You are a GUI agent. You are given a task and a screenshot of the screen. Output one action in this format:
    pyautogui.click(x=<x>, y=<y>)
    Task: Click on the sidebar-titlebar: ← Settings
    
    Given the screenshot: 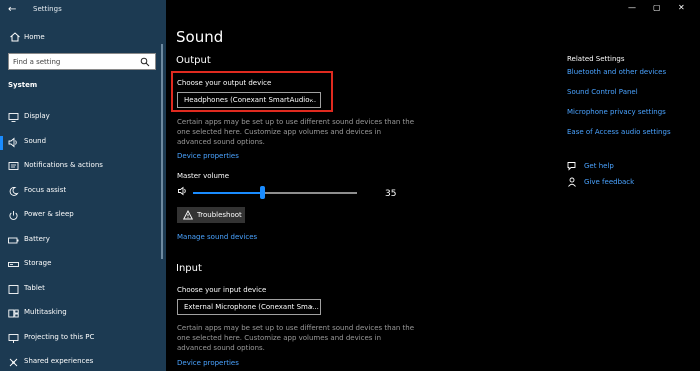 What is the action you would take?
    pyautogui.click(x=83, y=10)
    